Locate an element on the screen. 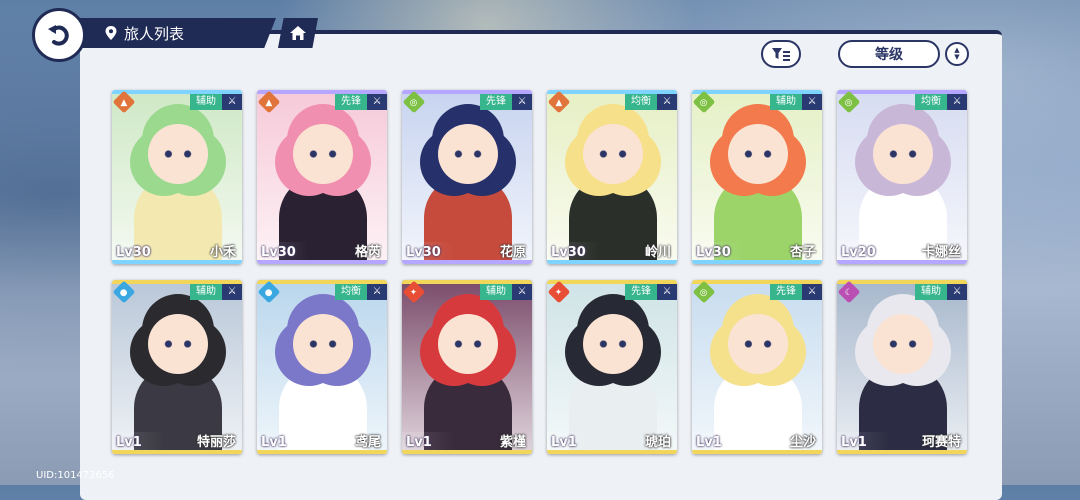 The image size is (1080, 500). character-name: 特丽莎 is located at coordinates (216, 442).